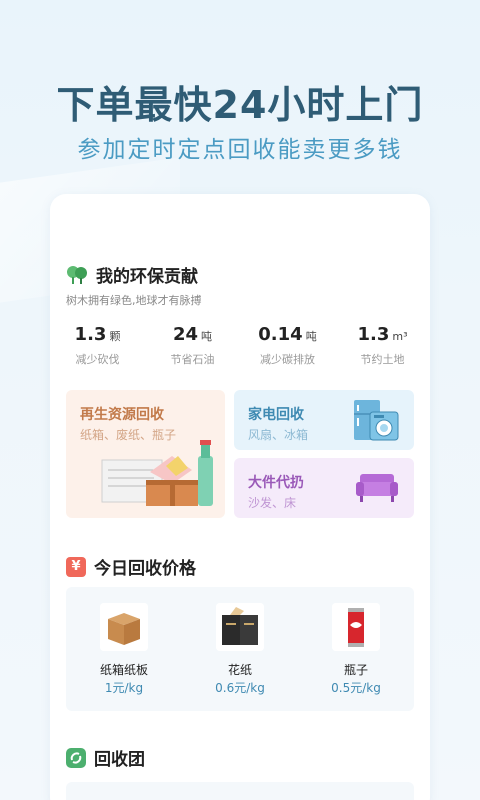  I want to click on stat-unit: 颗, so click(115, 336).